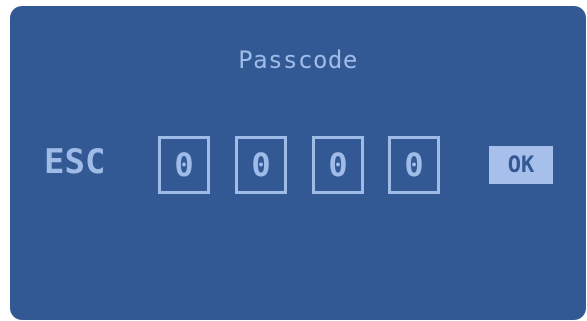  What do you see at coordinates (414, 165) in the screenshot?
I see `passcode-digit-4: 0` at bounding box center [414, 165].